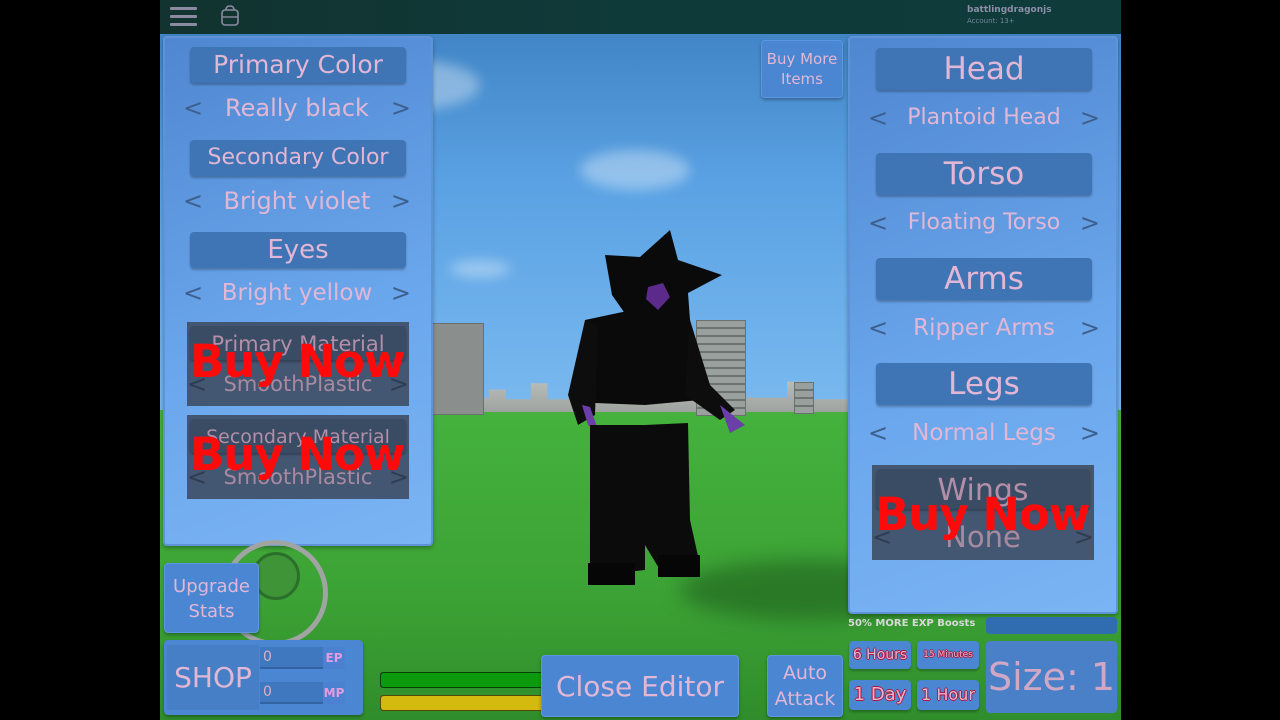 The width and height of the screenshot is (1280, 720). I want to click on ep-value: 0, so click(267, 657).